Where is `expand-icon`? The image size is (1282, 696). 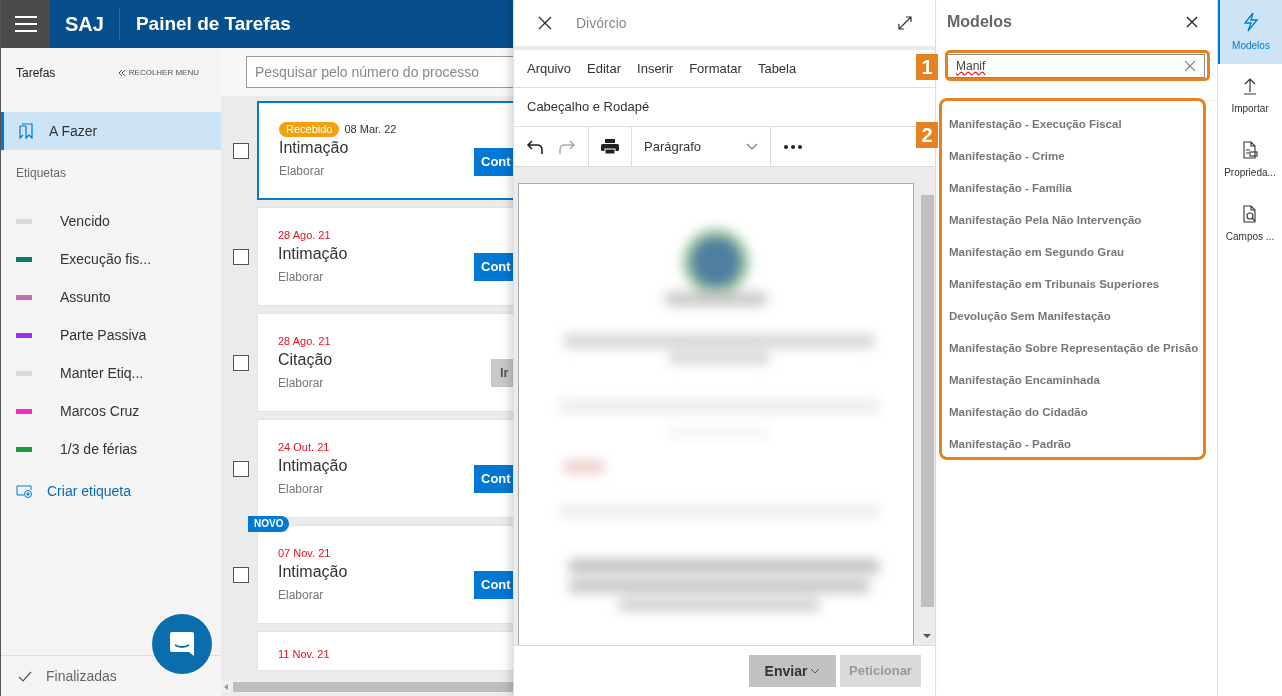 expand-icon is located at coordinates (905, 23).